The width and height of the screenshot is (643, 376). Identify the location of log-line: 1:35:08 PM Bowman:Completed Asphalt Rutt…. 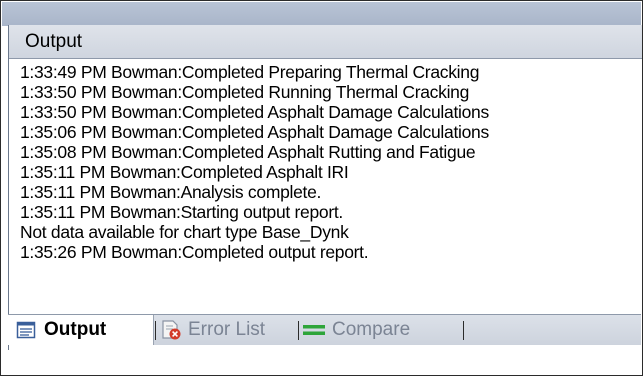
(248, 152).